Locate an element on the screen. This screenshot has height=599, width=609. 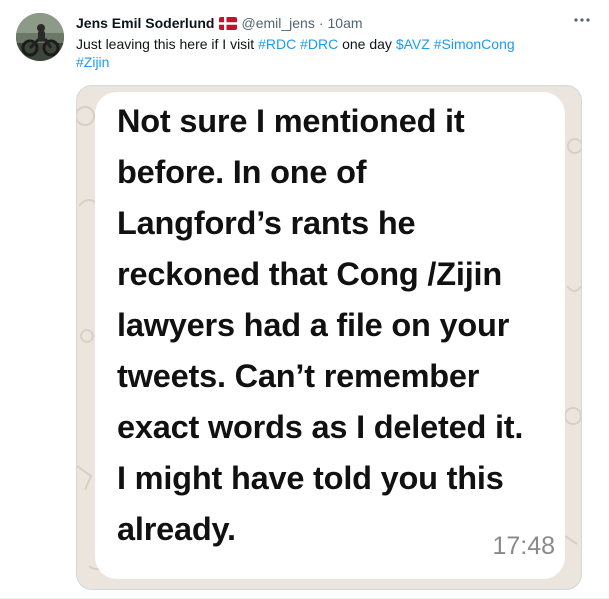
message-line: I might have told you this is located at coordinates (310, 478).